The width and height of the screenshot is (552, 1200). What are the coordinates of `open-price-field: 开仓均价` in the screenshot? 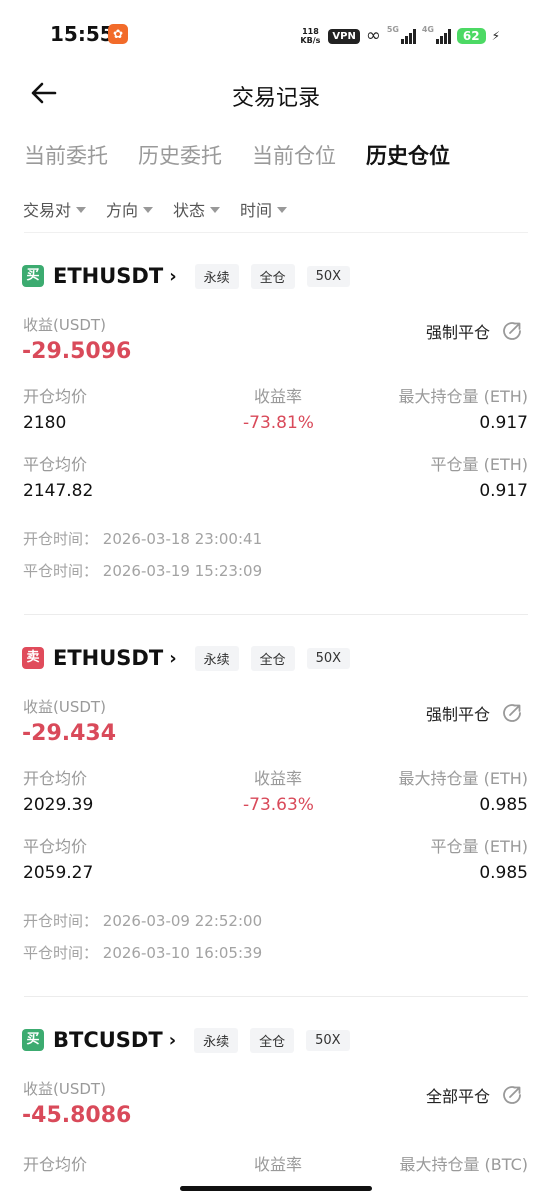 It's located at (55, 1163).